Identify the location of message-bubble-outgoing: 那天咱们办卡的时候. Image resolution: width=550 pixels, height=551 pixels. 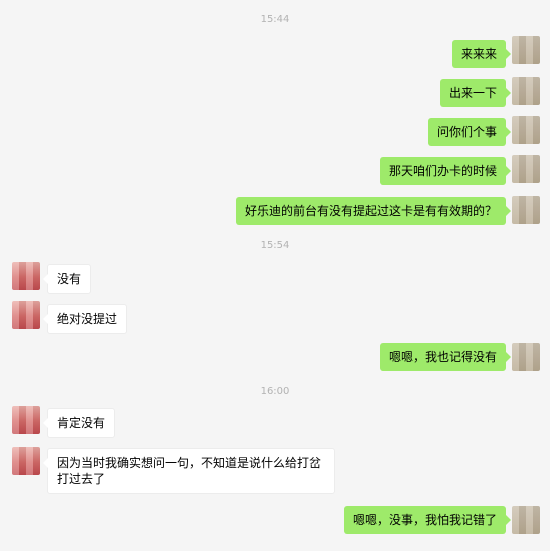
(445, 171).